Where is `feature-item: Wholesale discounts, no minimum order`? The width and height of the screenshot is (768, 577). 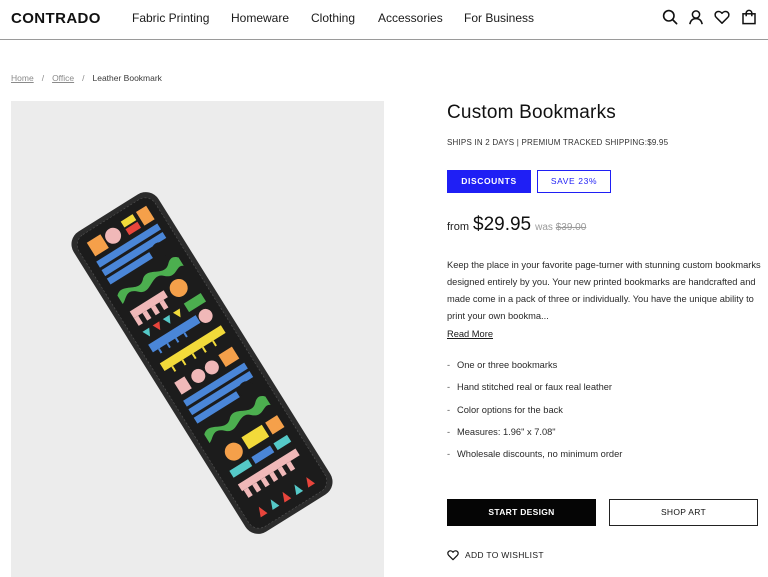 feature-item: Wholesale discounts, no minimum order is located at coordinates (534, 460).